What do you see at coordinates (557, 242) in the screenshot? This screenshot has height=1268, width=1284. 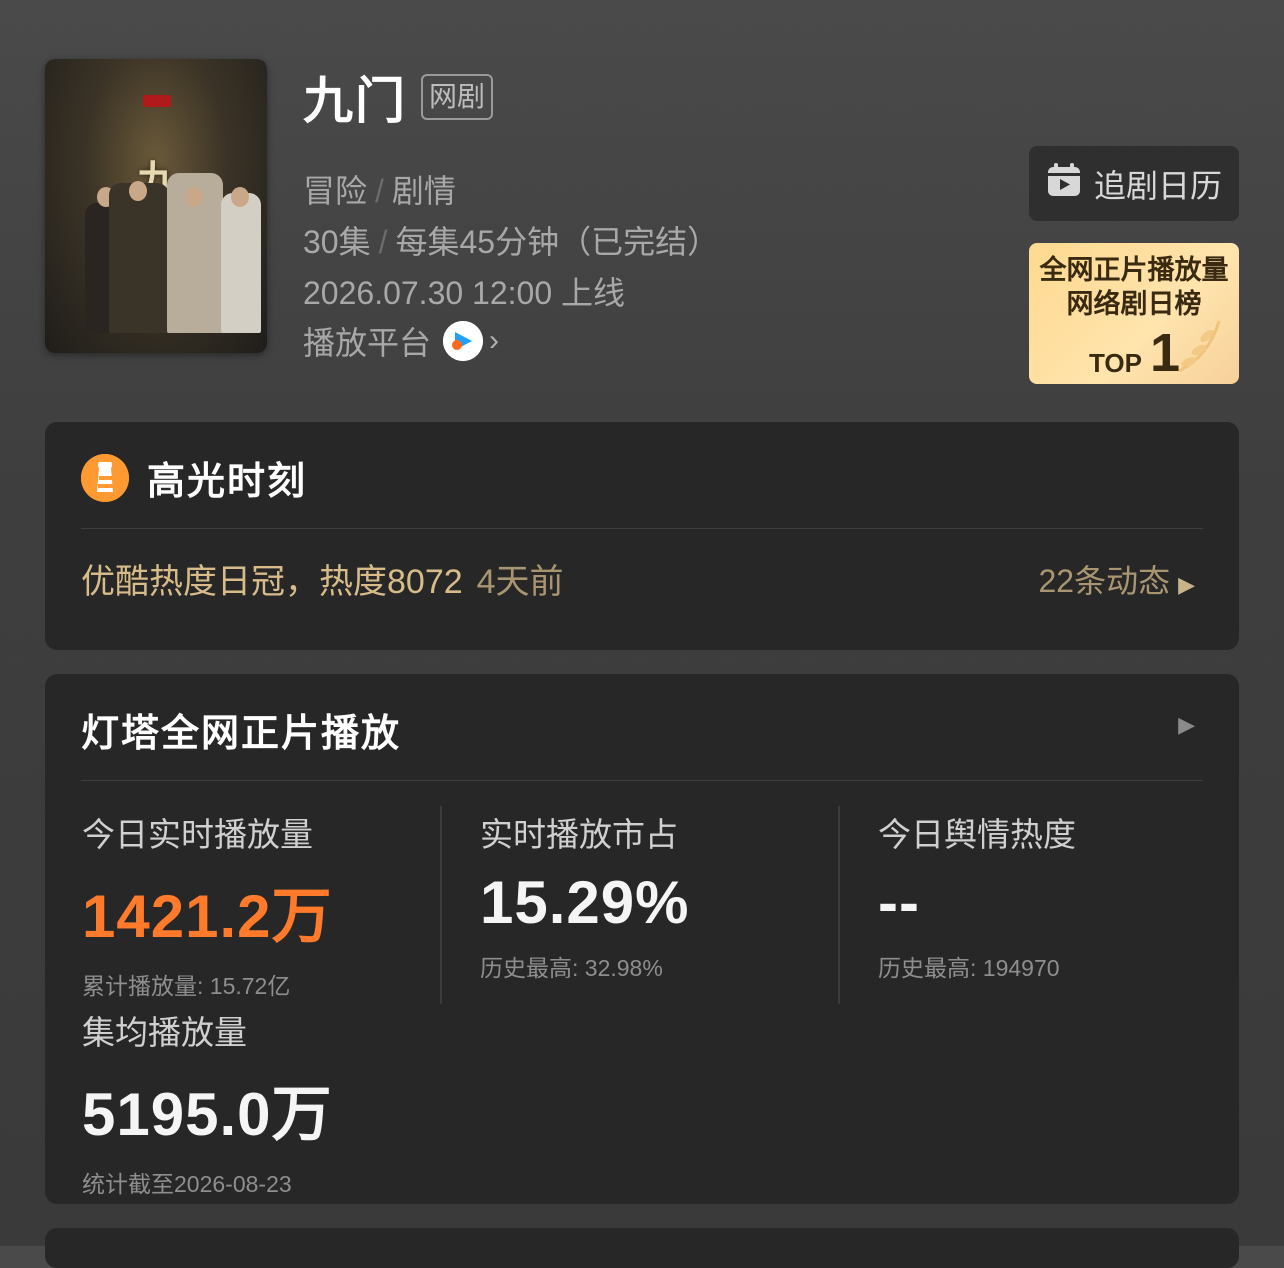 I see `episode-duration: 每集45分钟（已完结）` at bounding box center [557, 242].